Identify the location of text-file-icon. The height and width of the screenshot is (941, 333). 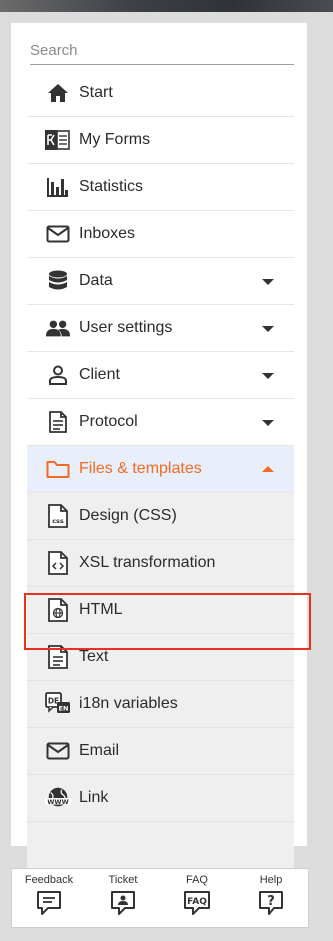
(58, 657).